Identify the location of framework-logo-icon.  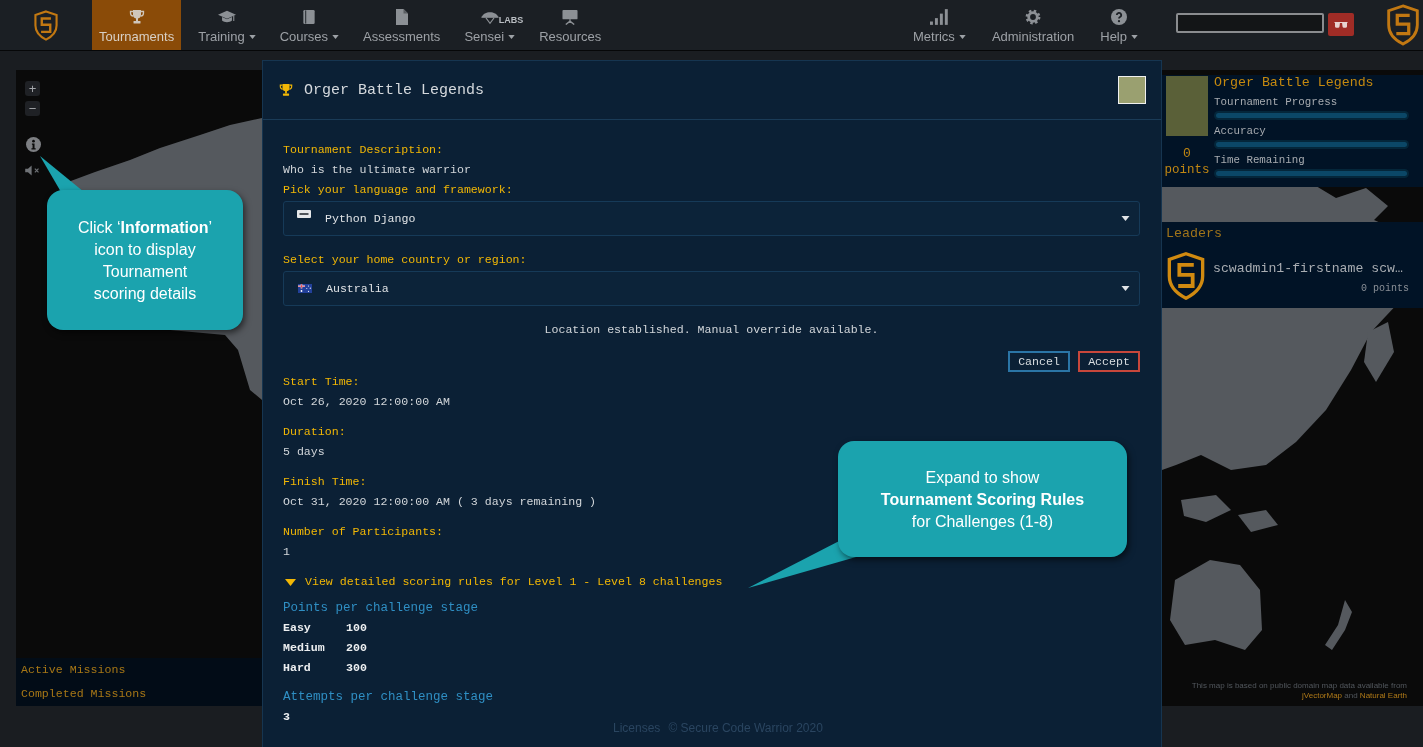
(304, 213).